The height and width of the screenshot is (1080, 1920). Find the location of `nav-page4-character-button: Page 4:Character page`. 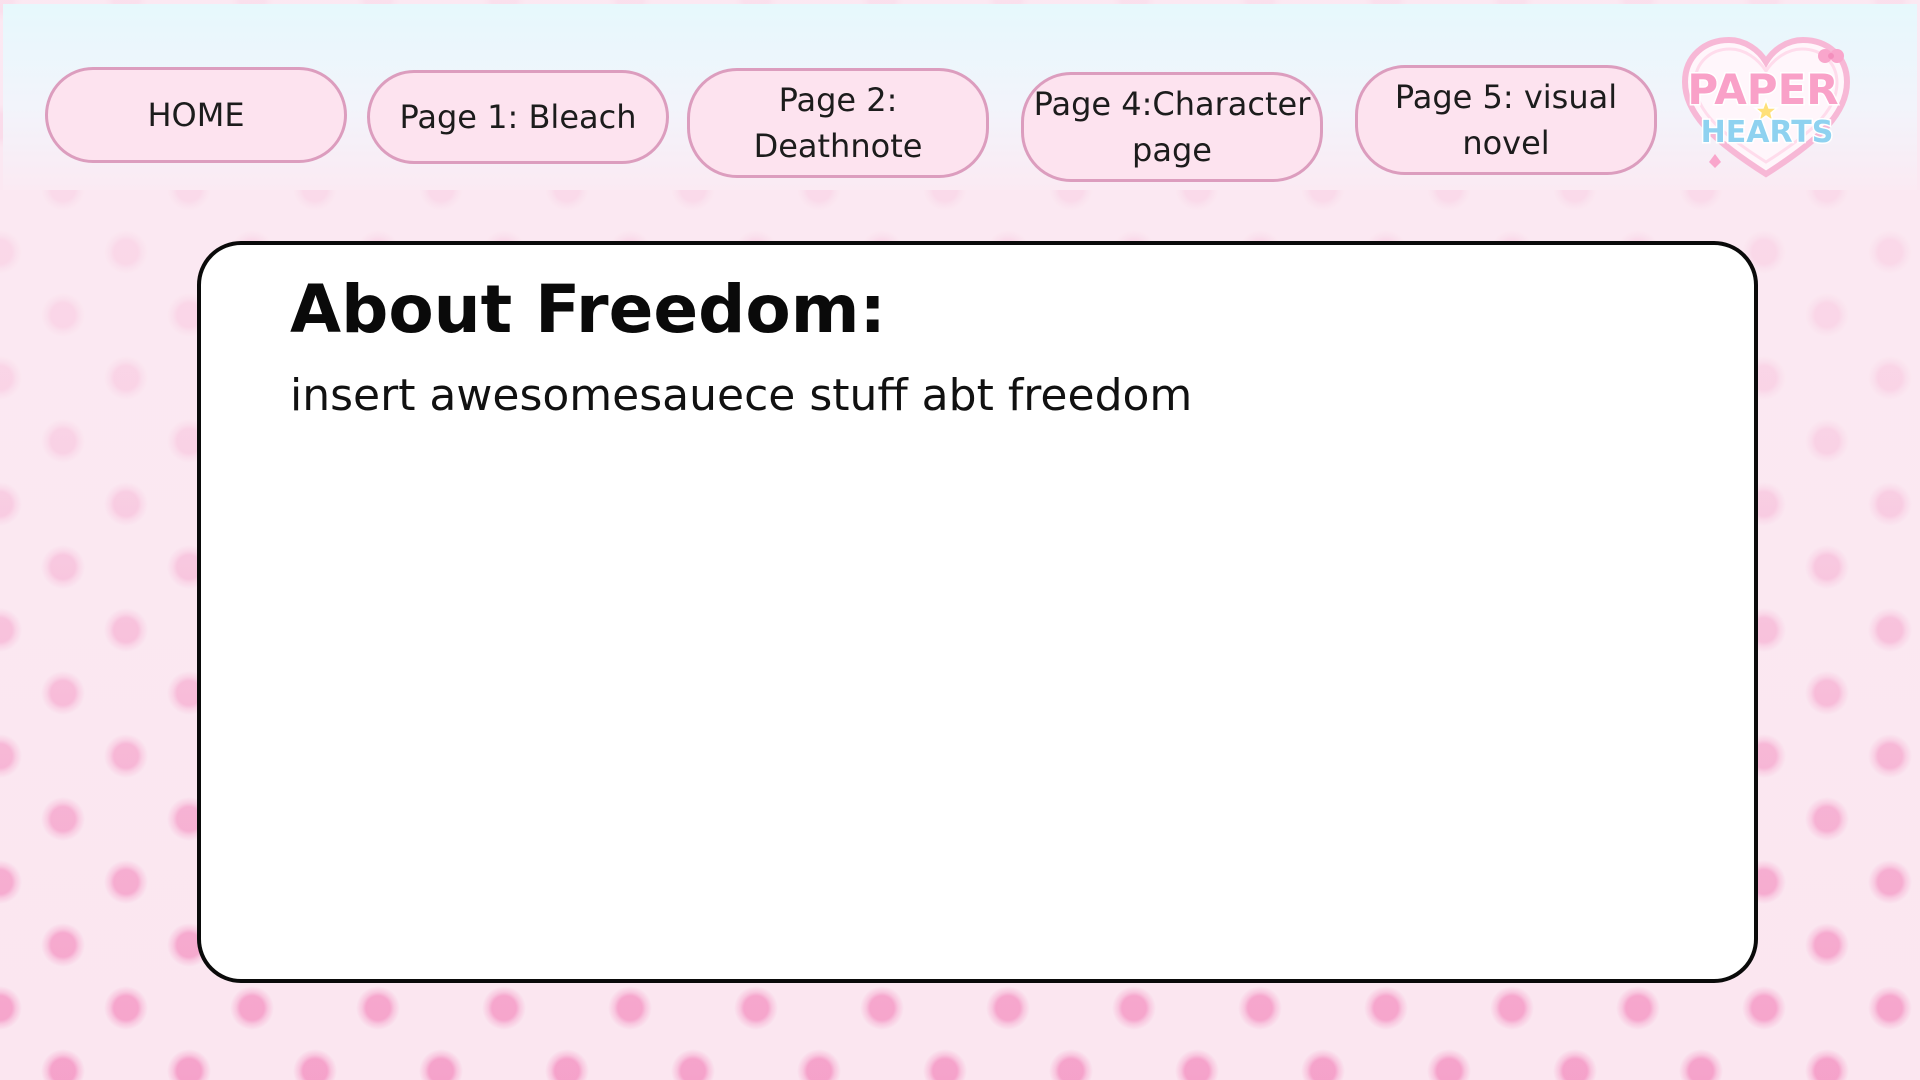

nav-page4-character-button: Page 4:Character page is located at coordinates (1172, 127).